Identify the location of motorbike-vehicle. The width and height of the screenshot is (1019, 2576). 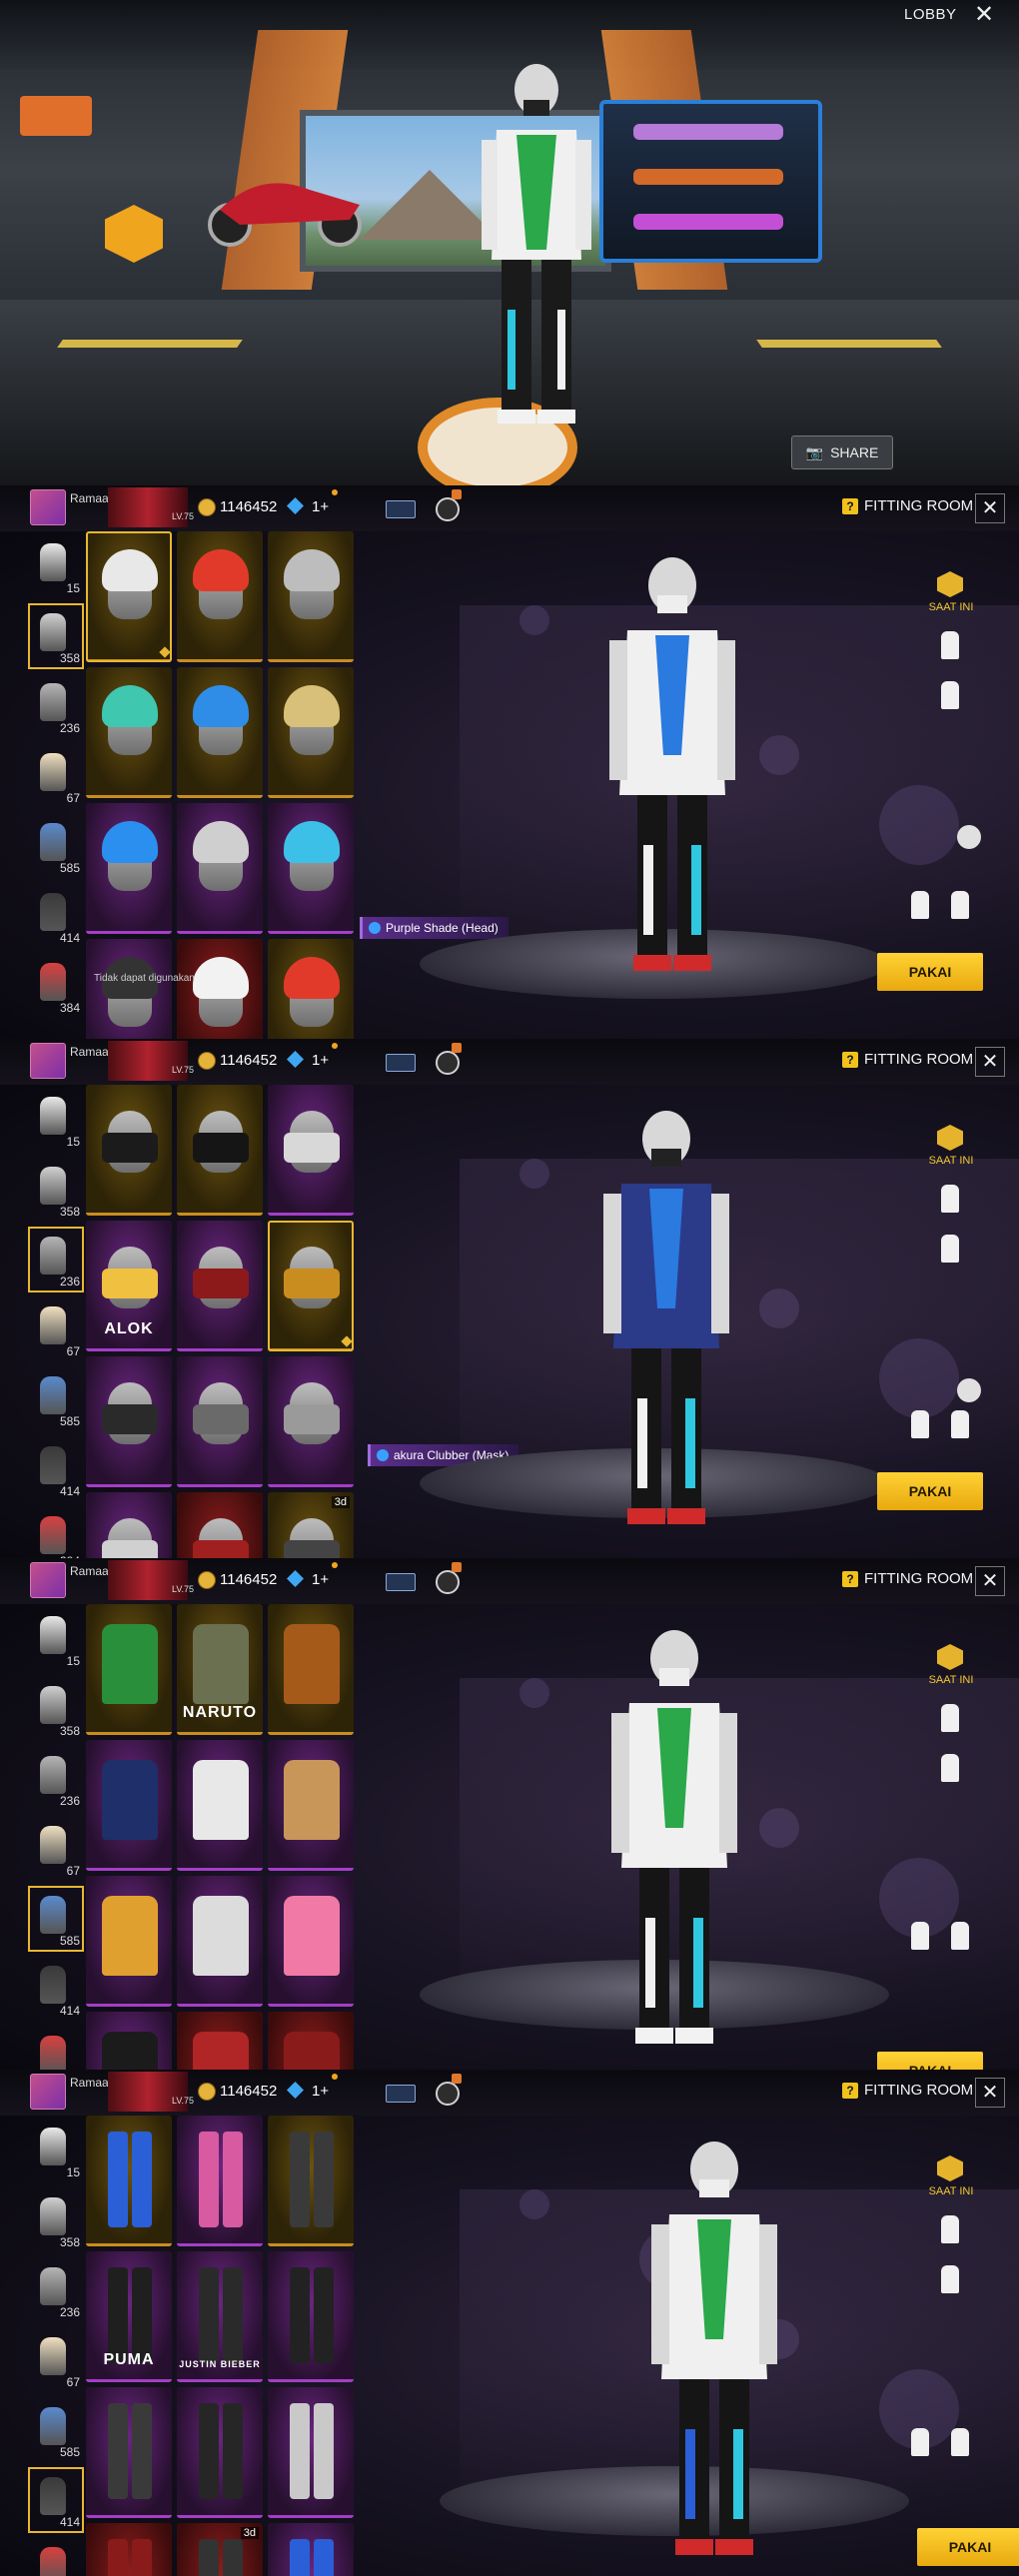
(285, 210).